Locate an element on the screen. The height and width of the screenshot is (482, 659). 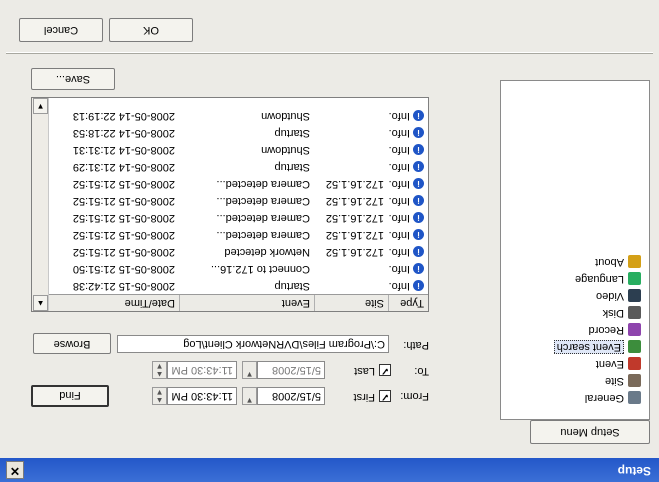
tree-item-label: Event search is located at coordinates (588, 346).